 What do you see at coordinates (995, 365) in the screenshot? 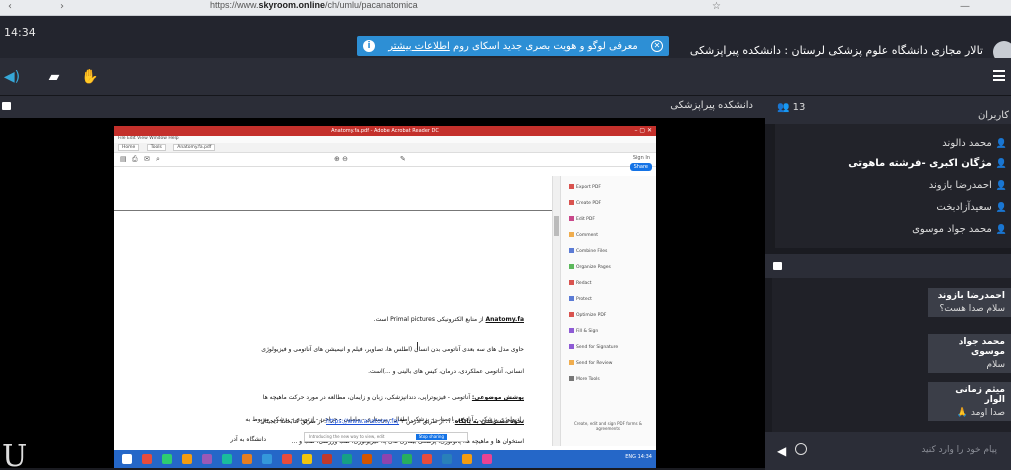
I see `message-text: سلام` at bounding box center [995, 365].